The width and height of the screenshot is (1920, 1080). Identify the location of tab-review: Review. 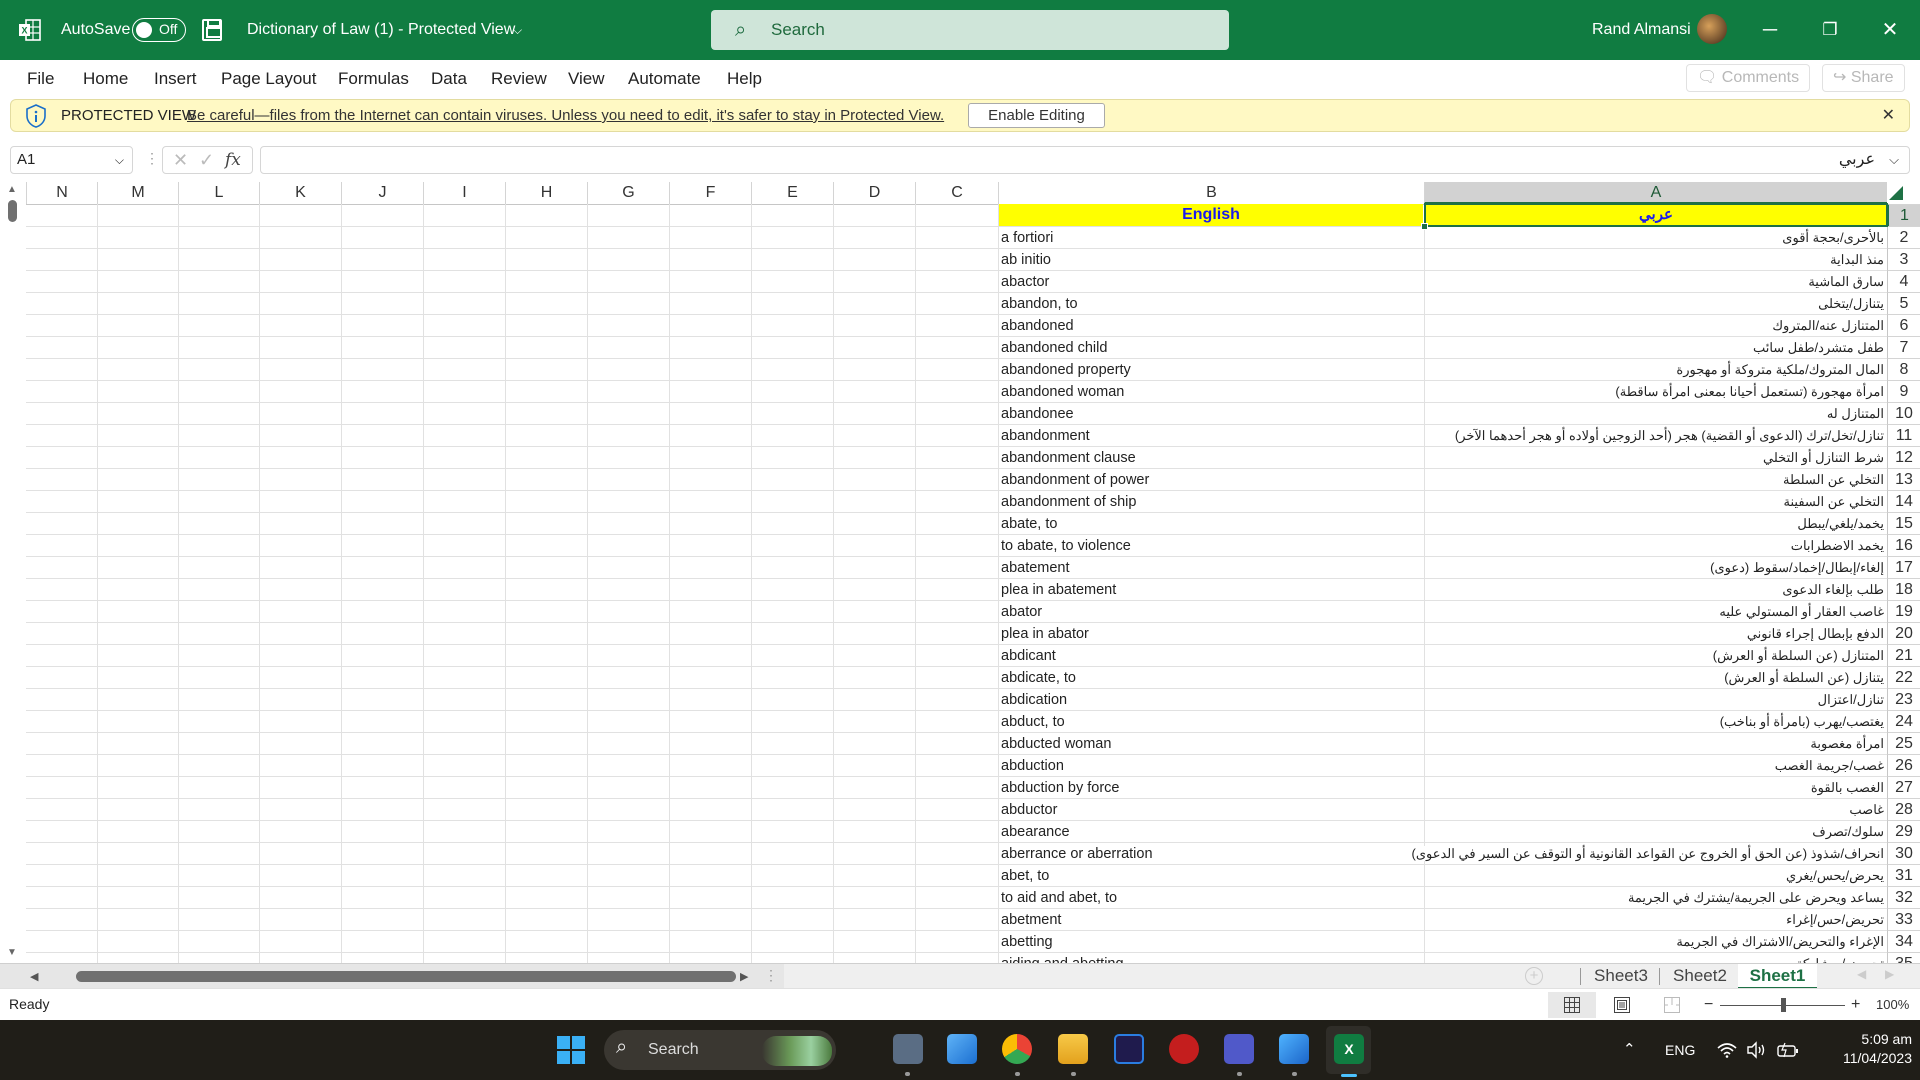
(519, 79).